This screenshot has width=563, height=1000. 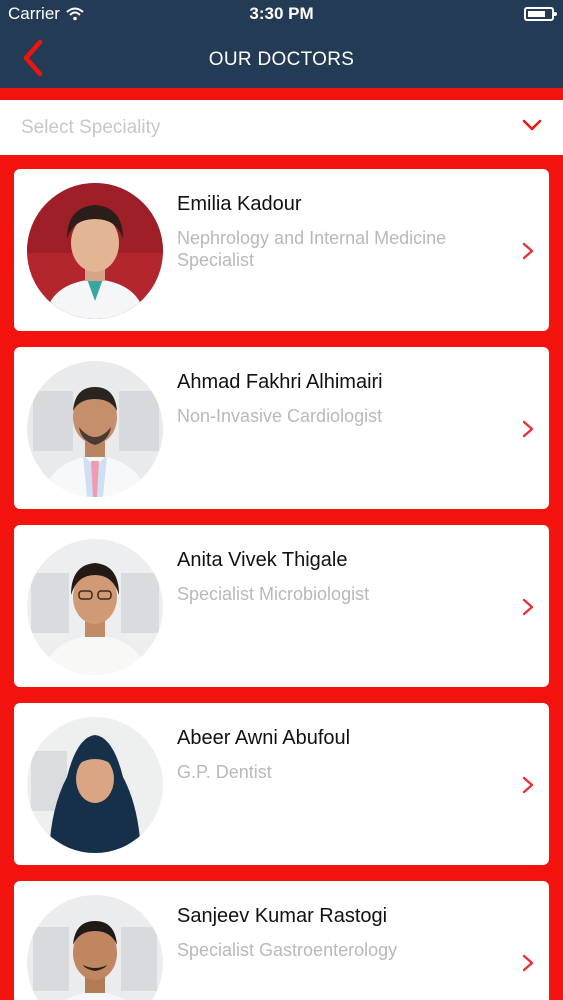 I want to click on navigation-bar: OUR DOCTORS, so click(x=281, y=59).